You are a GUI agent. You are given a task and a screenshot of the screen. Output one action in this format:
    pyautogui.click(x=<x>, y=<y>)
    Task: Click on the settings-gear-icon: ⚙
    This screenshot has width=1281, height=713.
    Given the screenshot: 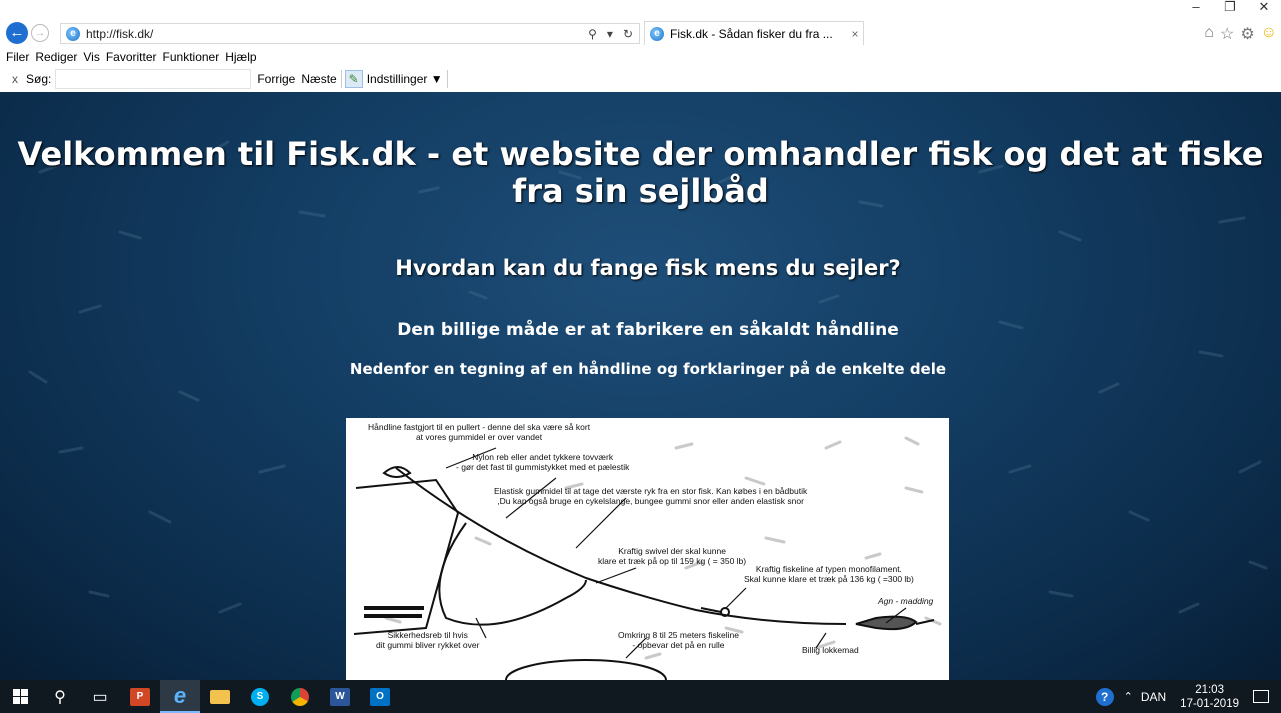 What is the action you would take?
    pyautogui.click(x=1247, y=34)
    